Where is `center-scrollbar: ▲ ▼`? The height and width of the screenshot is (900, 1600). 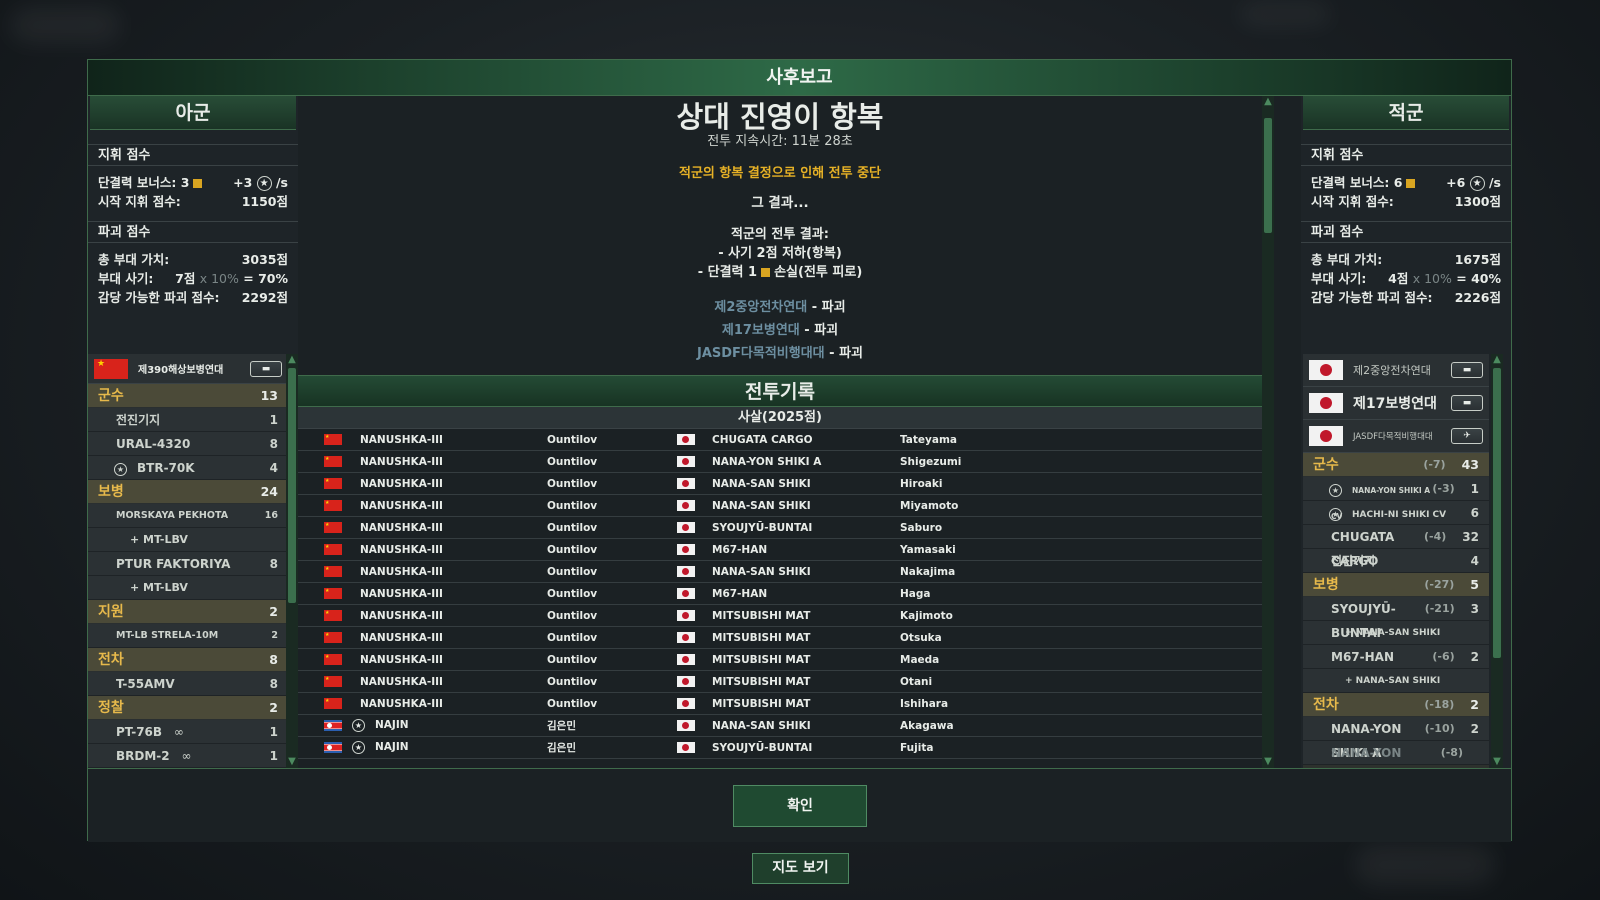 center-scrollbar: ▲ ▼ is located at coordinates (1268, 432).